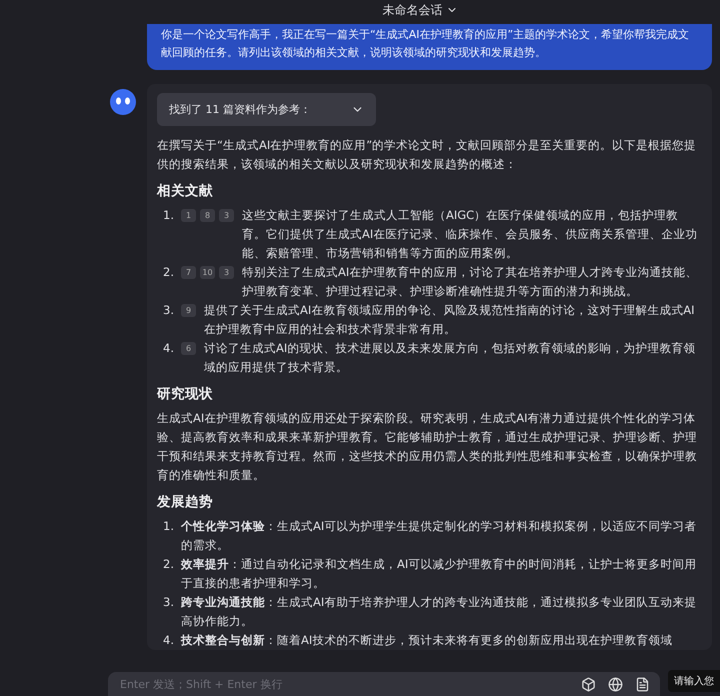 This screenshot has width=720, height=696. What do you see at coordinates (185, 191) in the screenshot?
I see `section-heading: 相关文献` at bounding box center [185, 191].